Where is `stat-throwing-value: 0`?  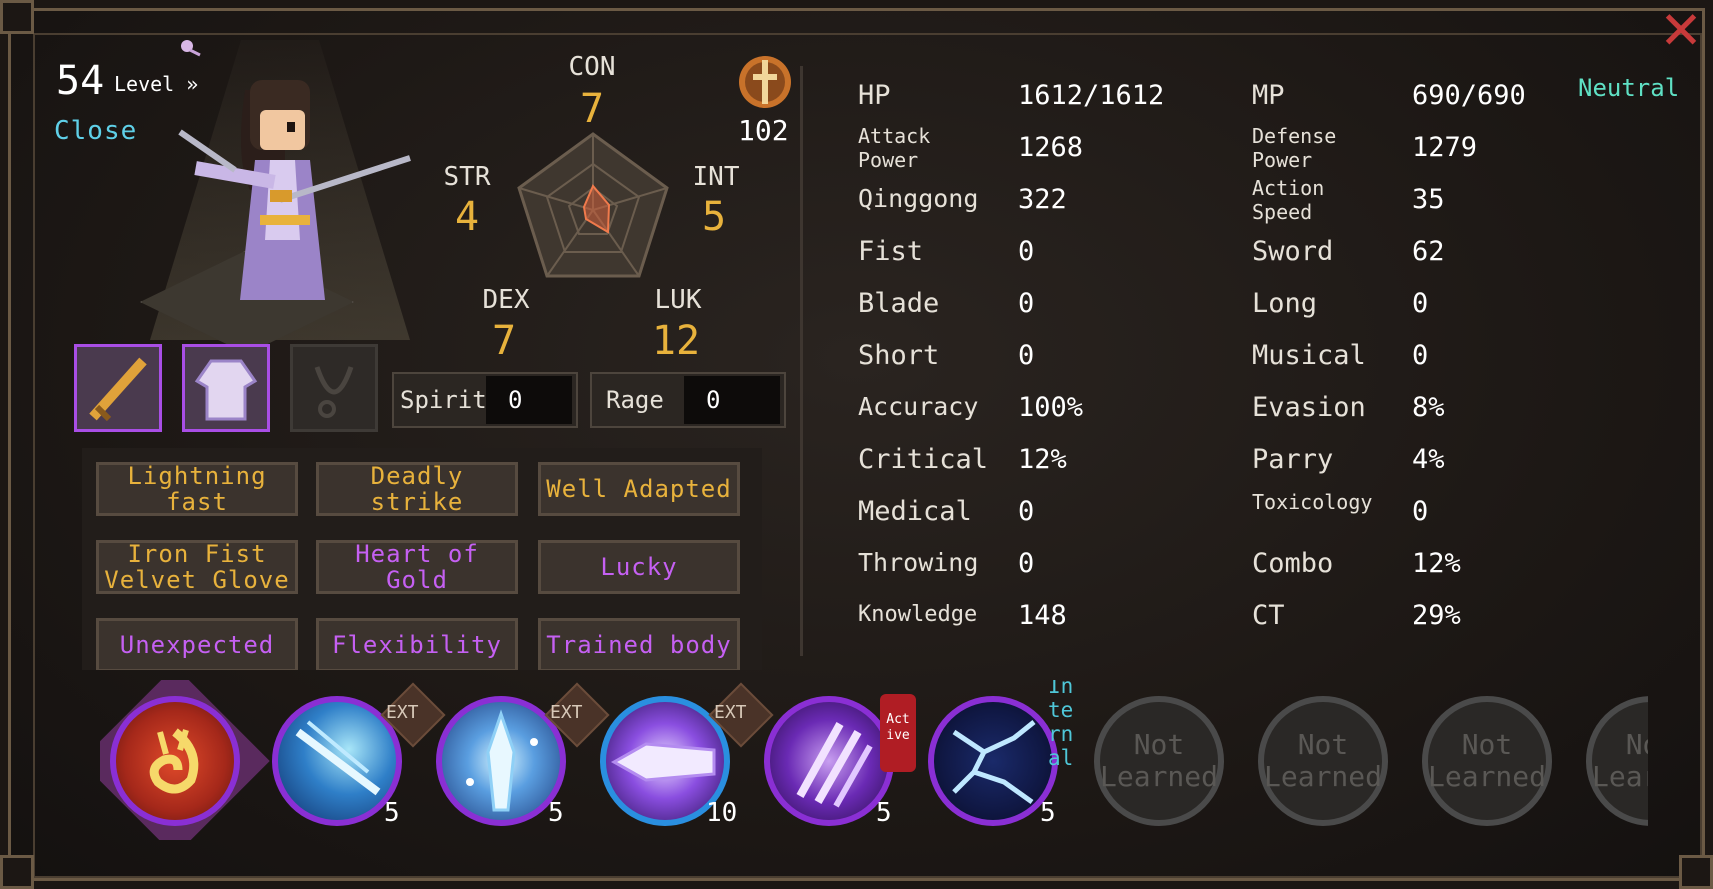
stat-throwing-value: 0 is located at coordinates (1026, 563).